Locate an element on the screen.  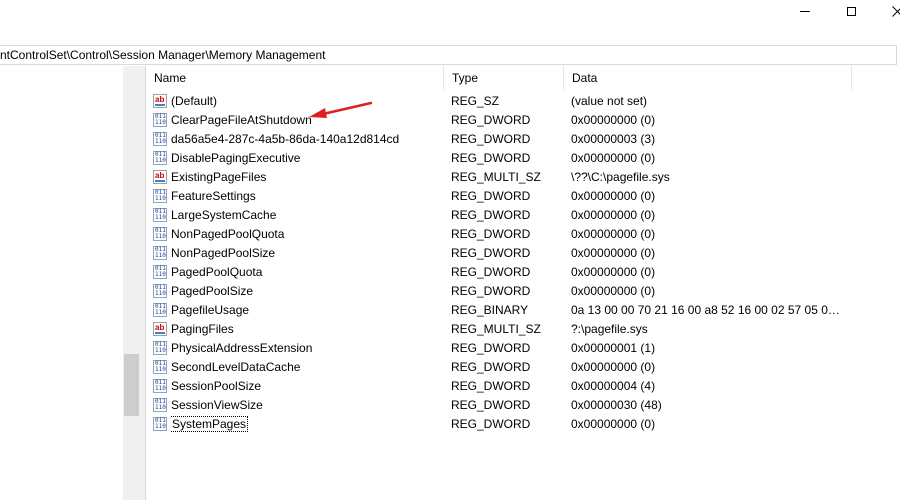
value-data: ?:\pagefile.sys is located at coordinates (609, 329).